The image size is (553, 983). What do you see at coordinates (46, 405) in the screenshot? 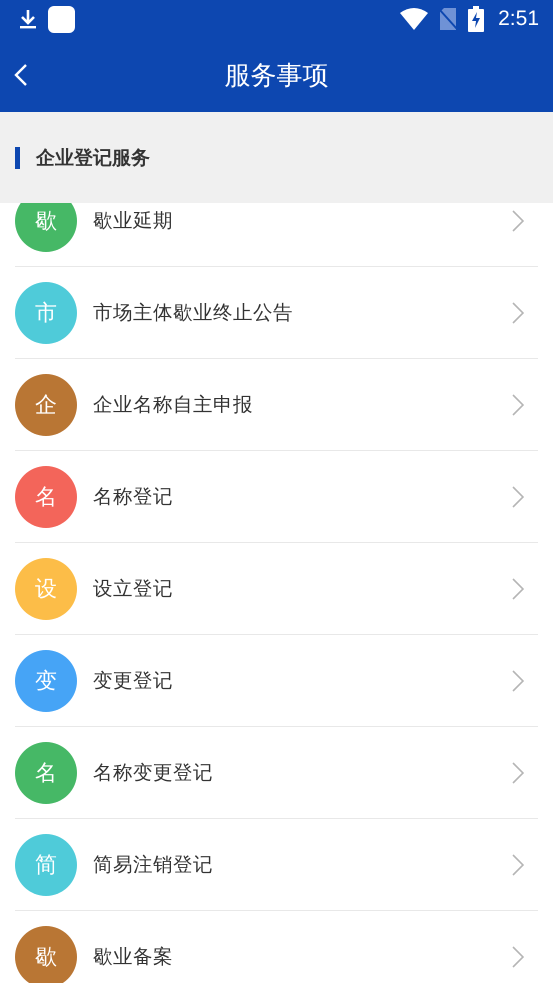
I see `avatar-badge: 企` at bounding box center [46, 405].